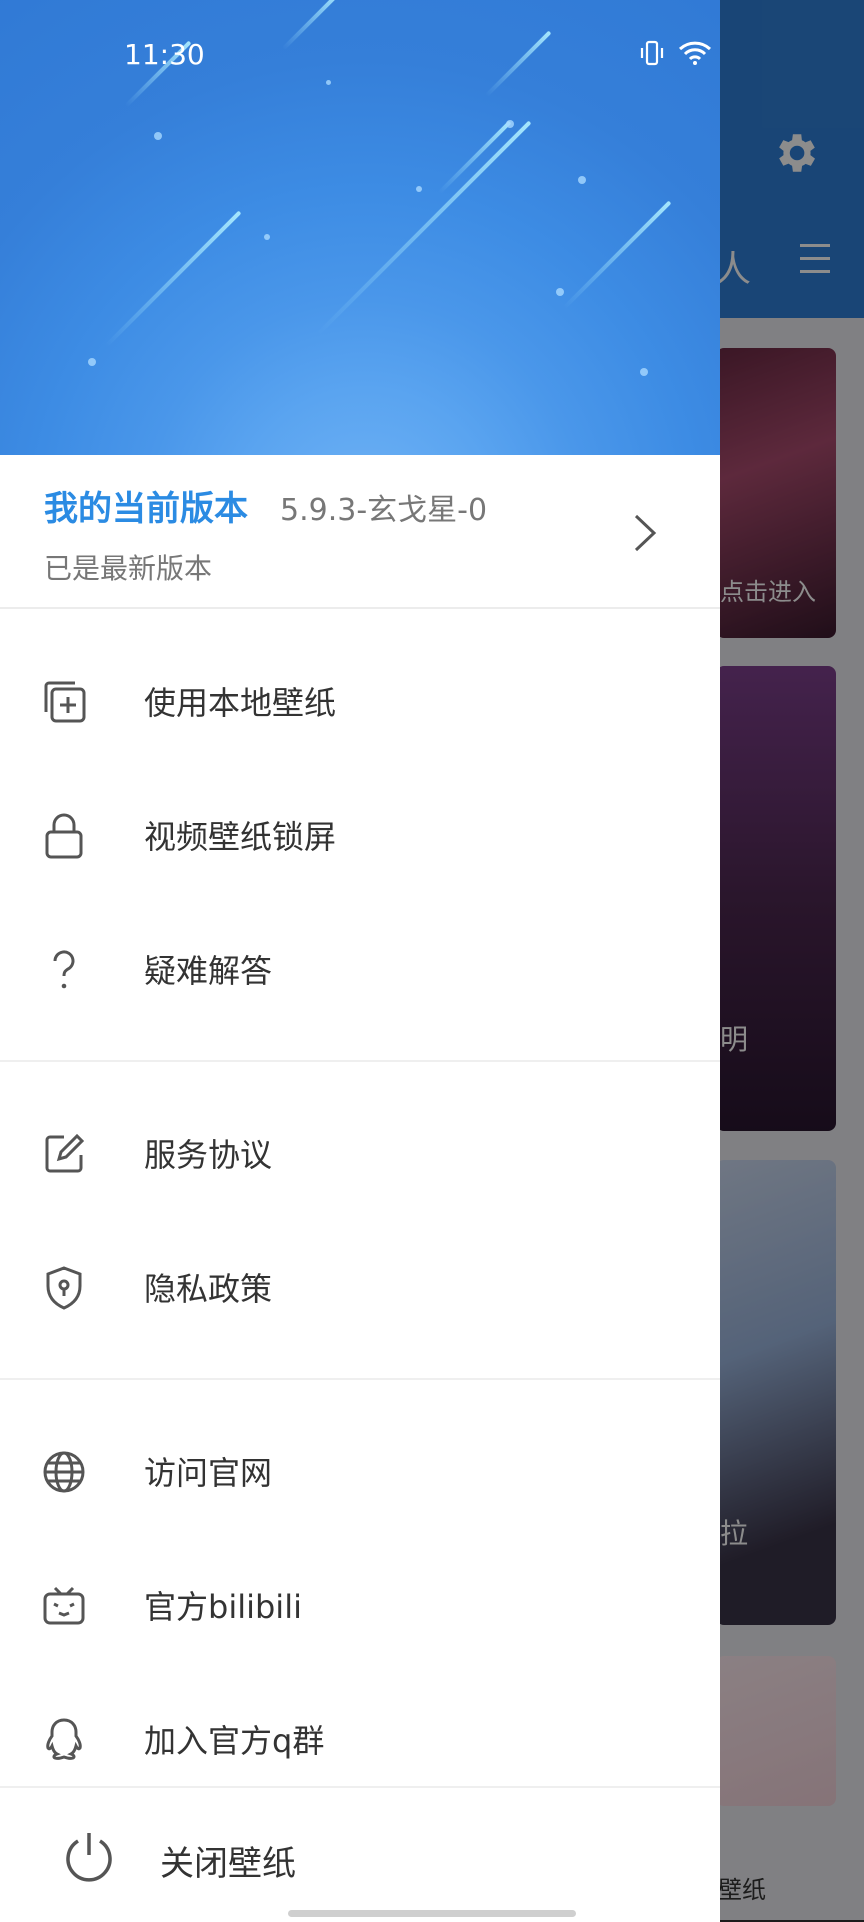  What do you see at coordinates (240, 703) in the screenshot?
I see `menu-item-label: 使用本地壁纸` at bounding box center [240, 703].